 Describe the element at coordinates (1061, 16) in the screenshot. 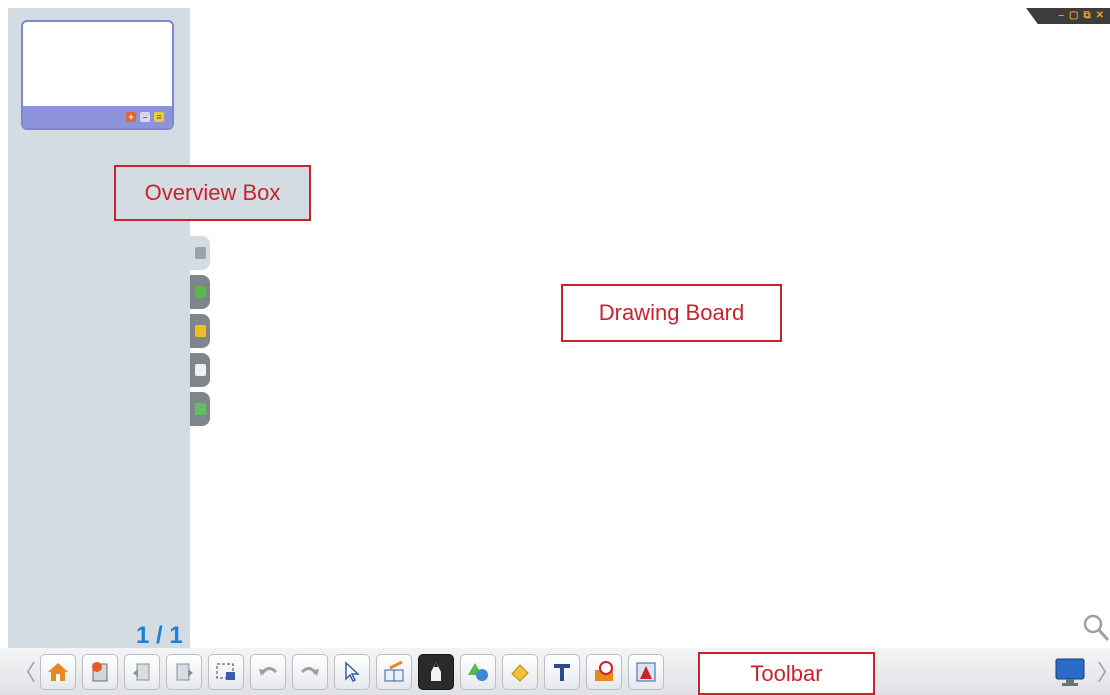

I see `minimize-icon: –` at that location.